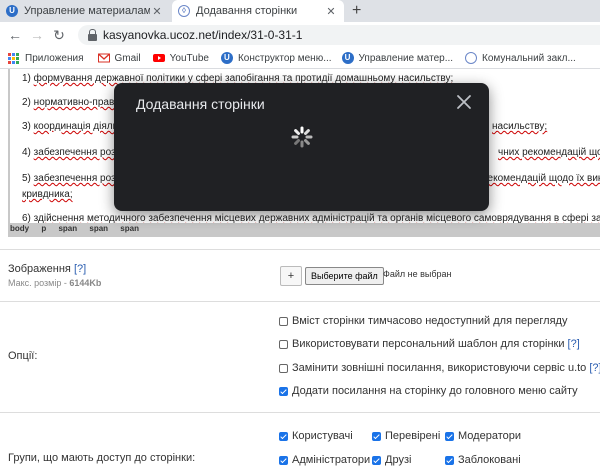  I want to click on max-size-label: Макс. розмір - 6144Kb, so click(55, 283).